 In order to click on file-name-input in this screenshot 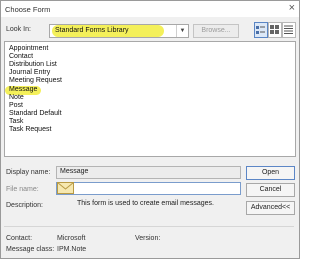, I will do `click(148, 188)`.